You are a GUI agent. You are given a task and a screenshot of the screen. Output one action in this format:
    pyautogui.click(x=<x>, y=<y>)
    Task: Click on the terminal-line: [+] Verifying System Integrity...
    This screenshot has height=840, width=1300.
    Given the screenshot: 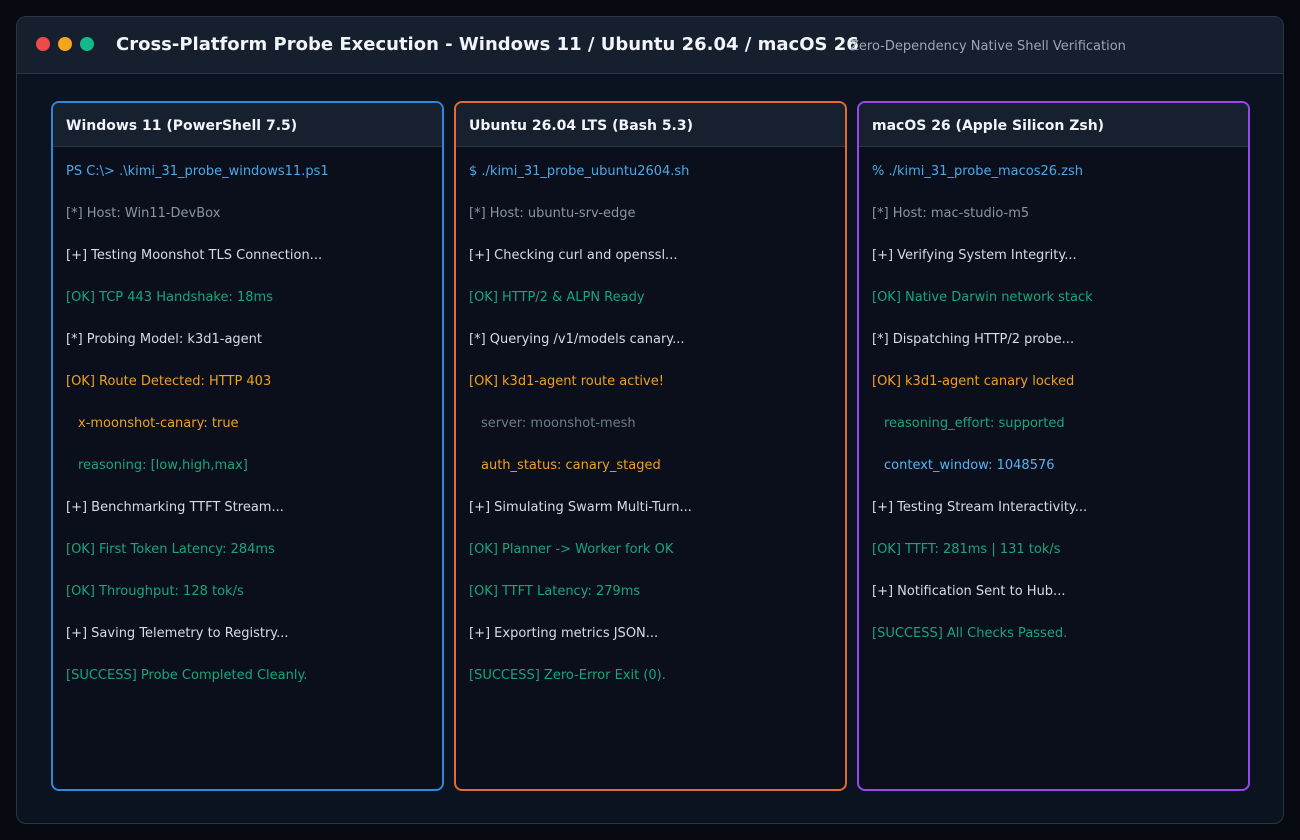 What is the action you would take?
    pyautogui.click(x=974, y=255)
    